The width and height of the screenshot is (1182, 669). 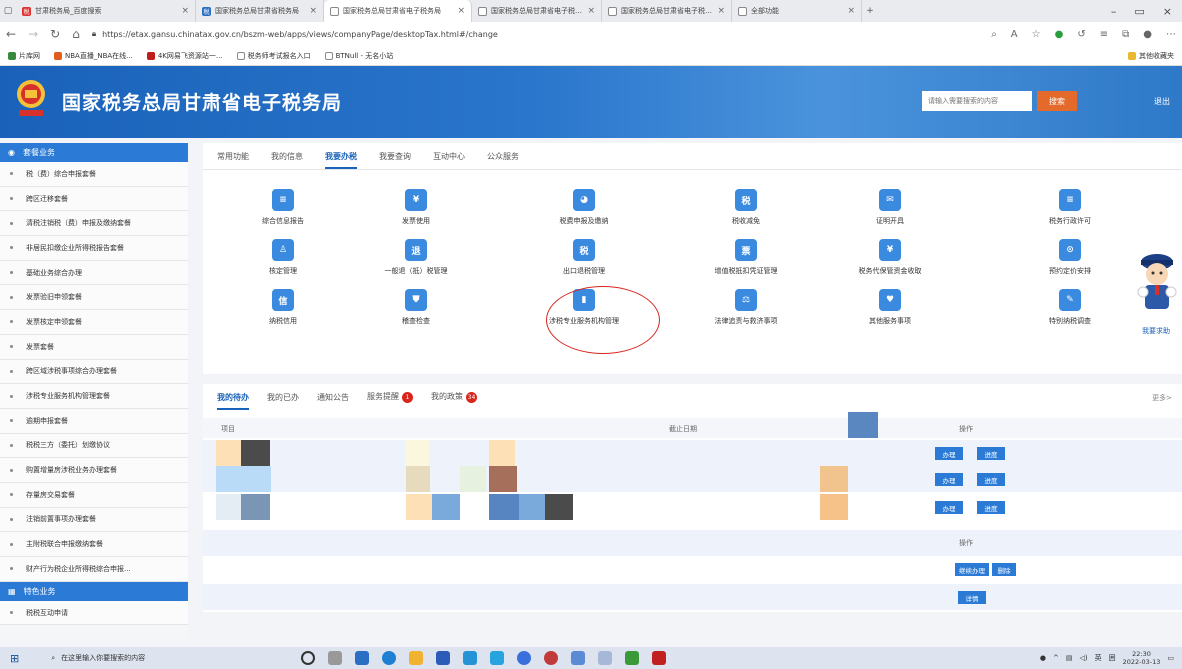 I want to click on extension-icon: ●, so click(x=1059, y=34).